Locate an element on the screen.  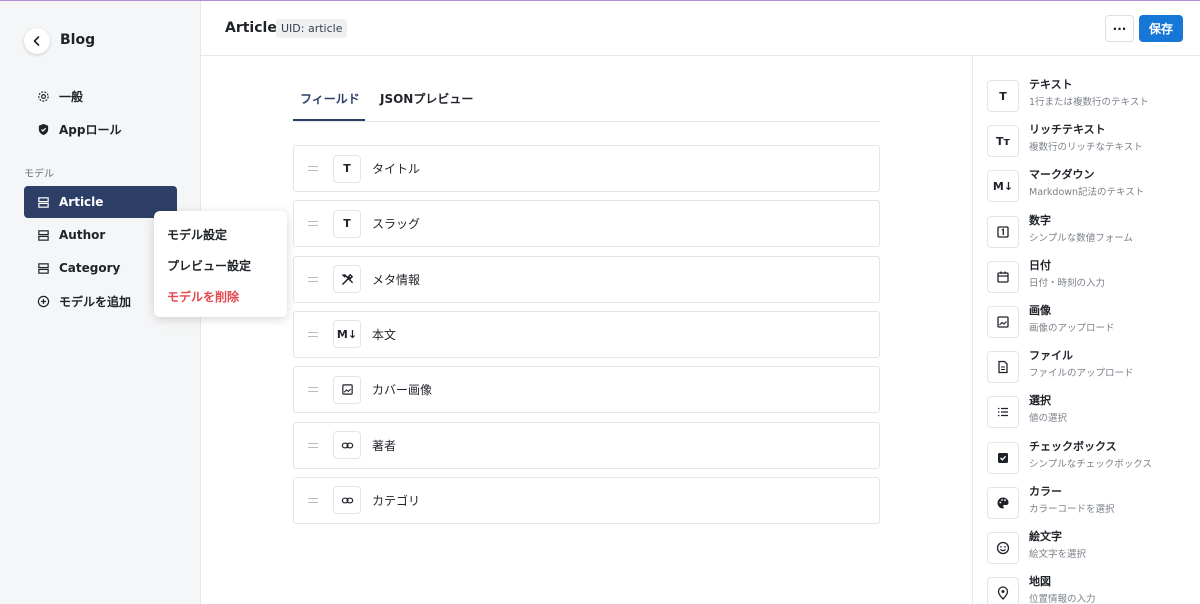
sidebar-item-app-role: Appロール is located at coordinates (100, 129).